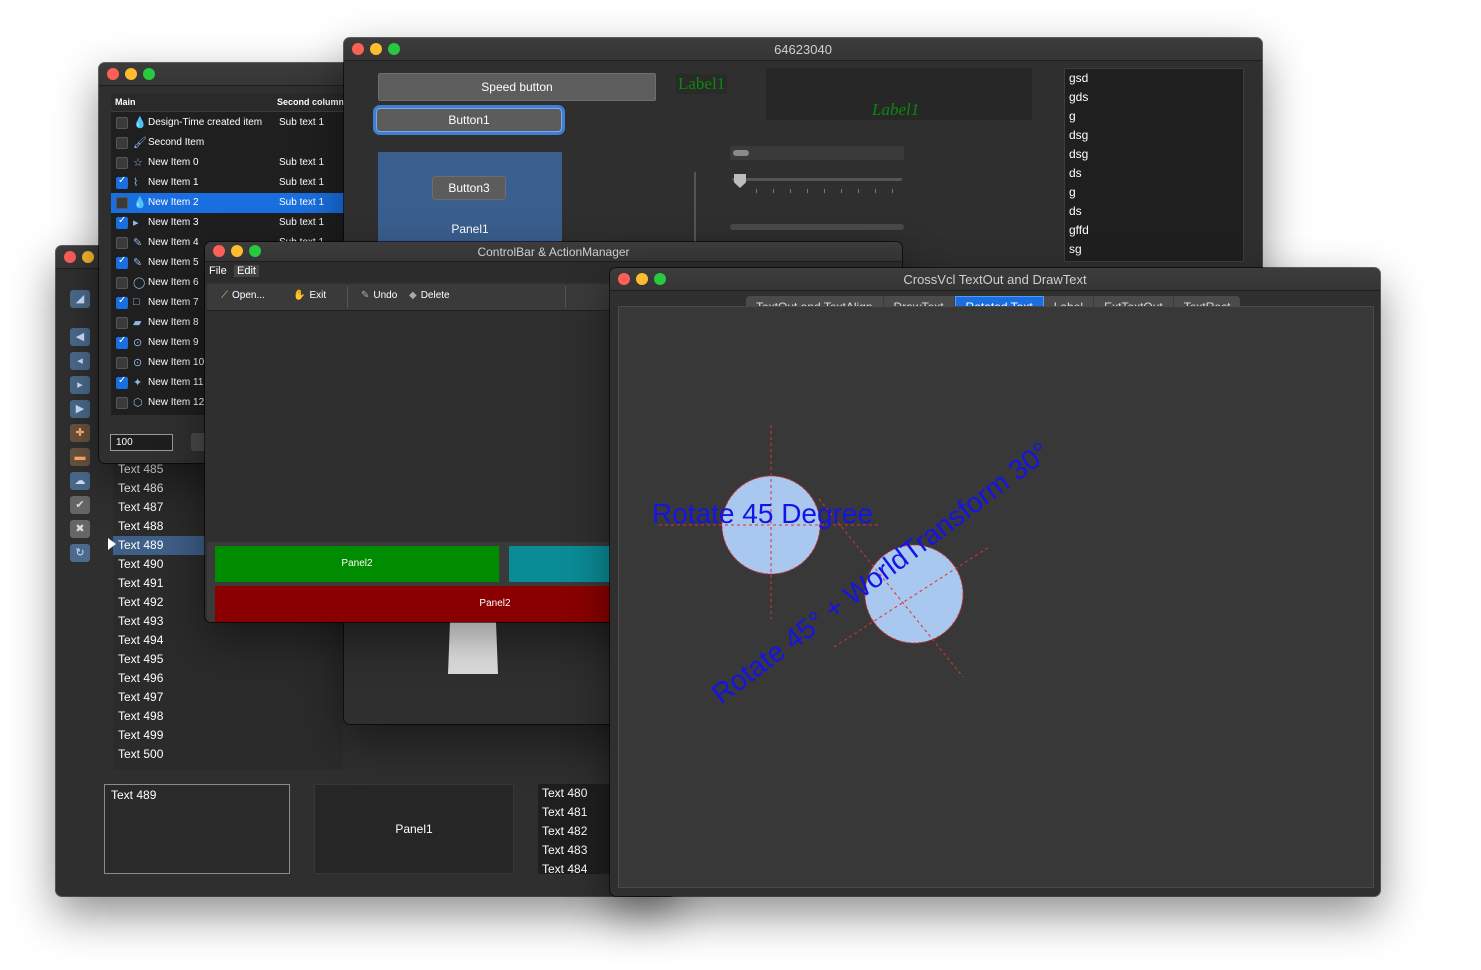  What do you see at coordinates (134, 795) in the screenshot?
I see `memo-text: Text 489` at bounding box center [134, 795].